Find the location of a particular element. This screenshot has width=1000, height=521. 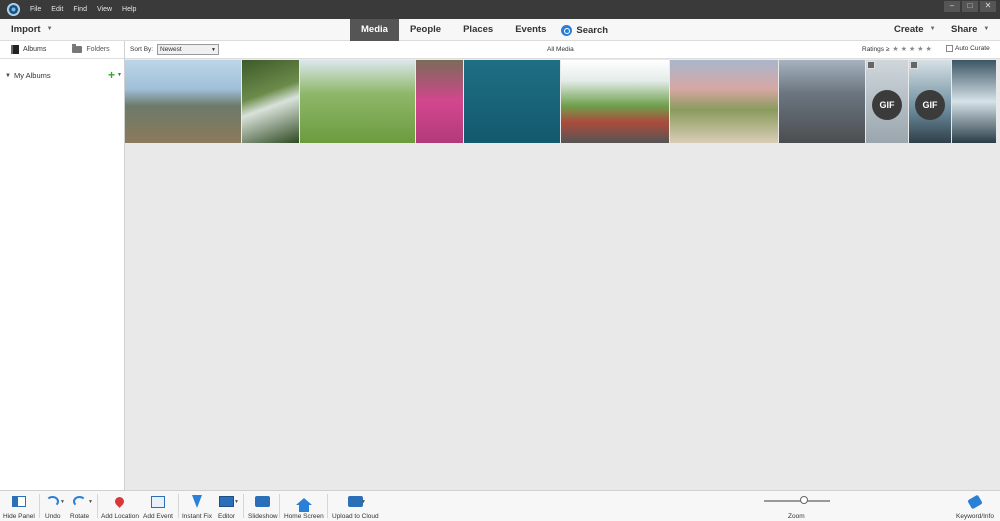

search-label: Search is located at coordinates (592, 30).